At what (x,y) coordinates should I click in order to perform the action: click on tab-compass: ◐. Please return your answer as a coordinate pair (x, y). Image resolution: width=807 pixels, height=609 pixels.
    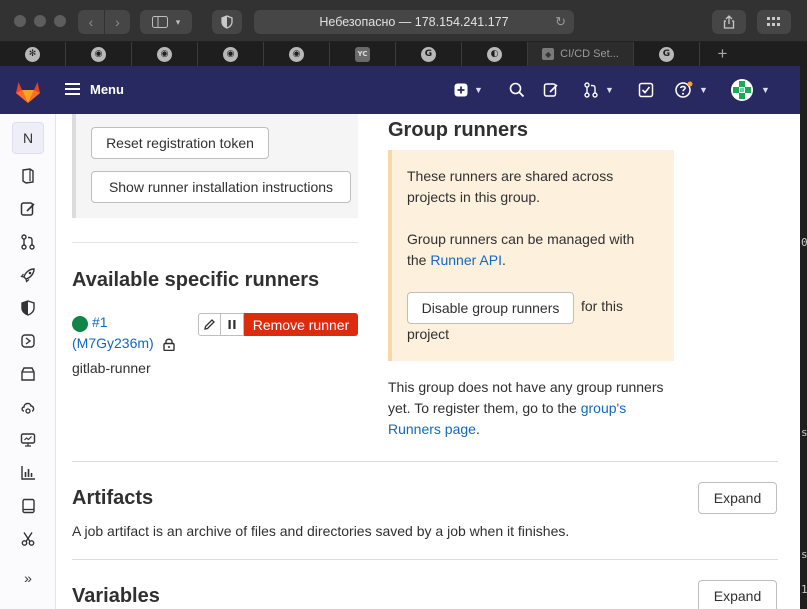
    Looking at the image, I should click on (495, 54).